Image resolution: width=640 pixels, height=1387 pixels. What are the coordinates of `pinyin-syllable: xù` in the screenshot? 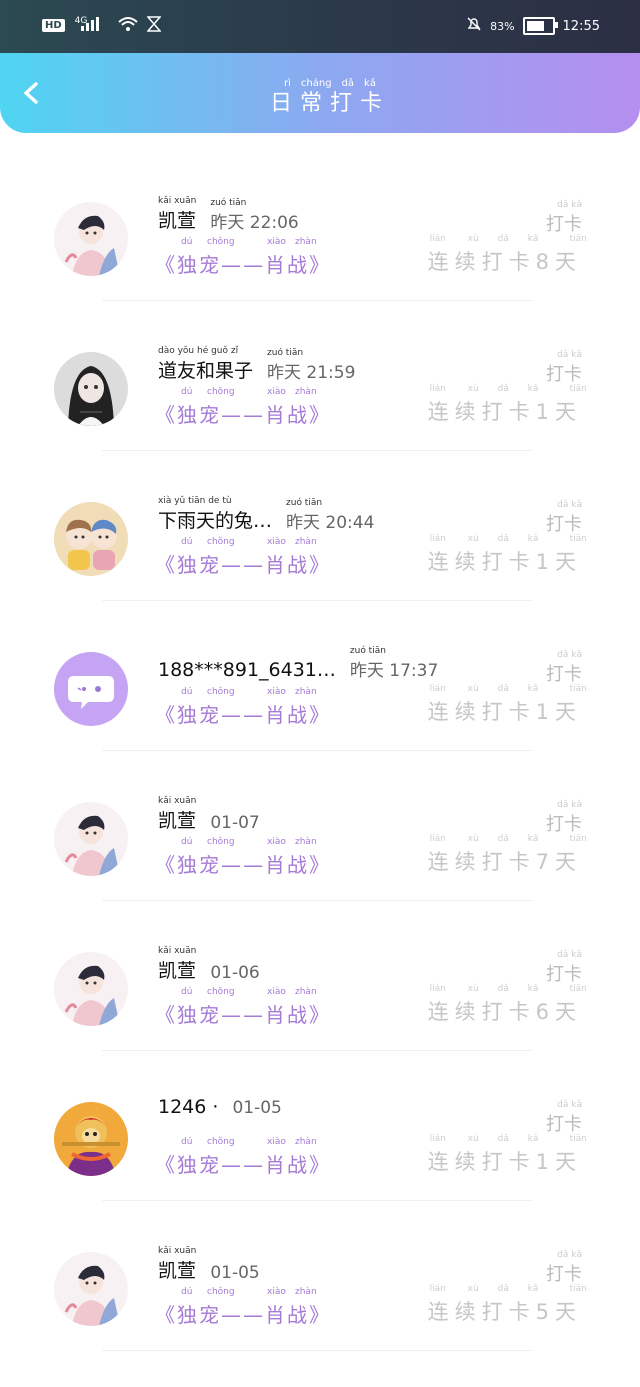 It's located at (473, 689).